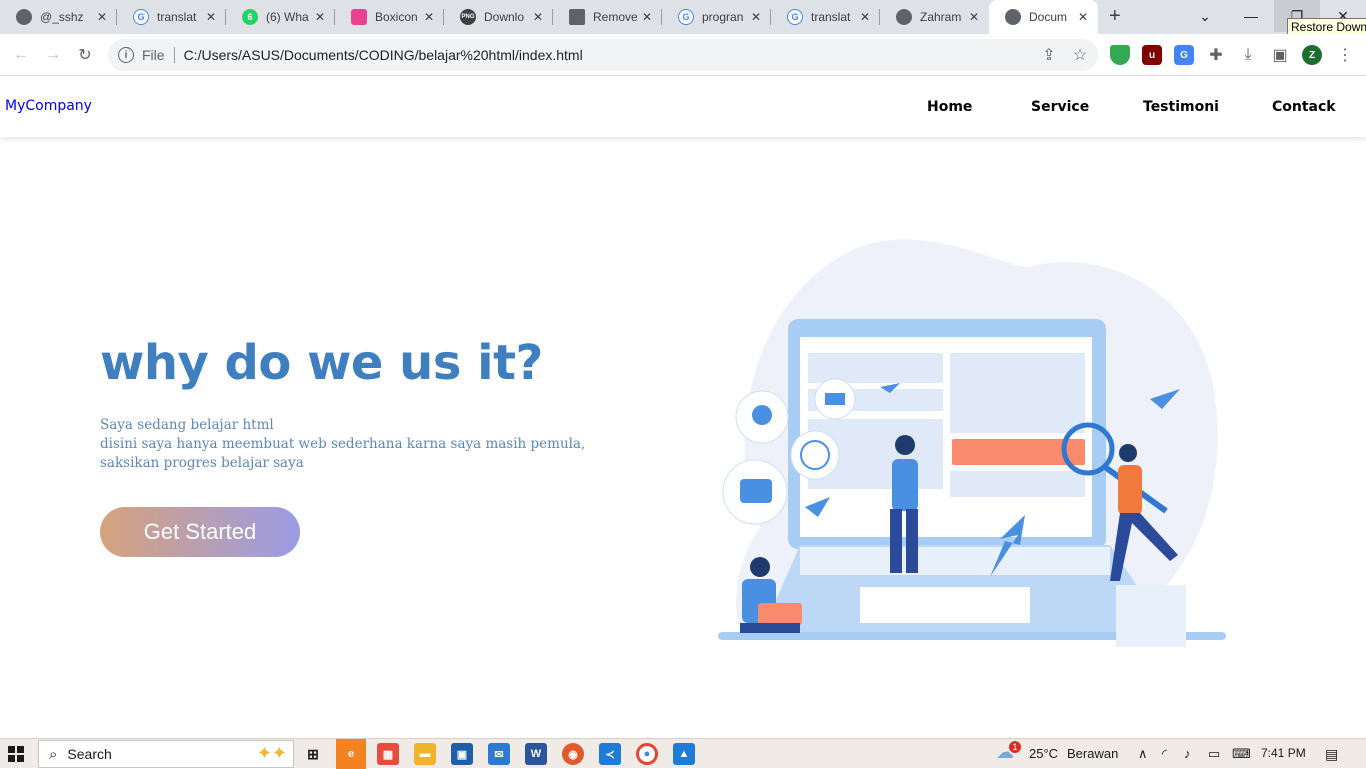  Describe the element at coordinates (949, 107) in the screenshot. I see `nav-home: Home` at that location.